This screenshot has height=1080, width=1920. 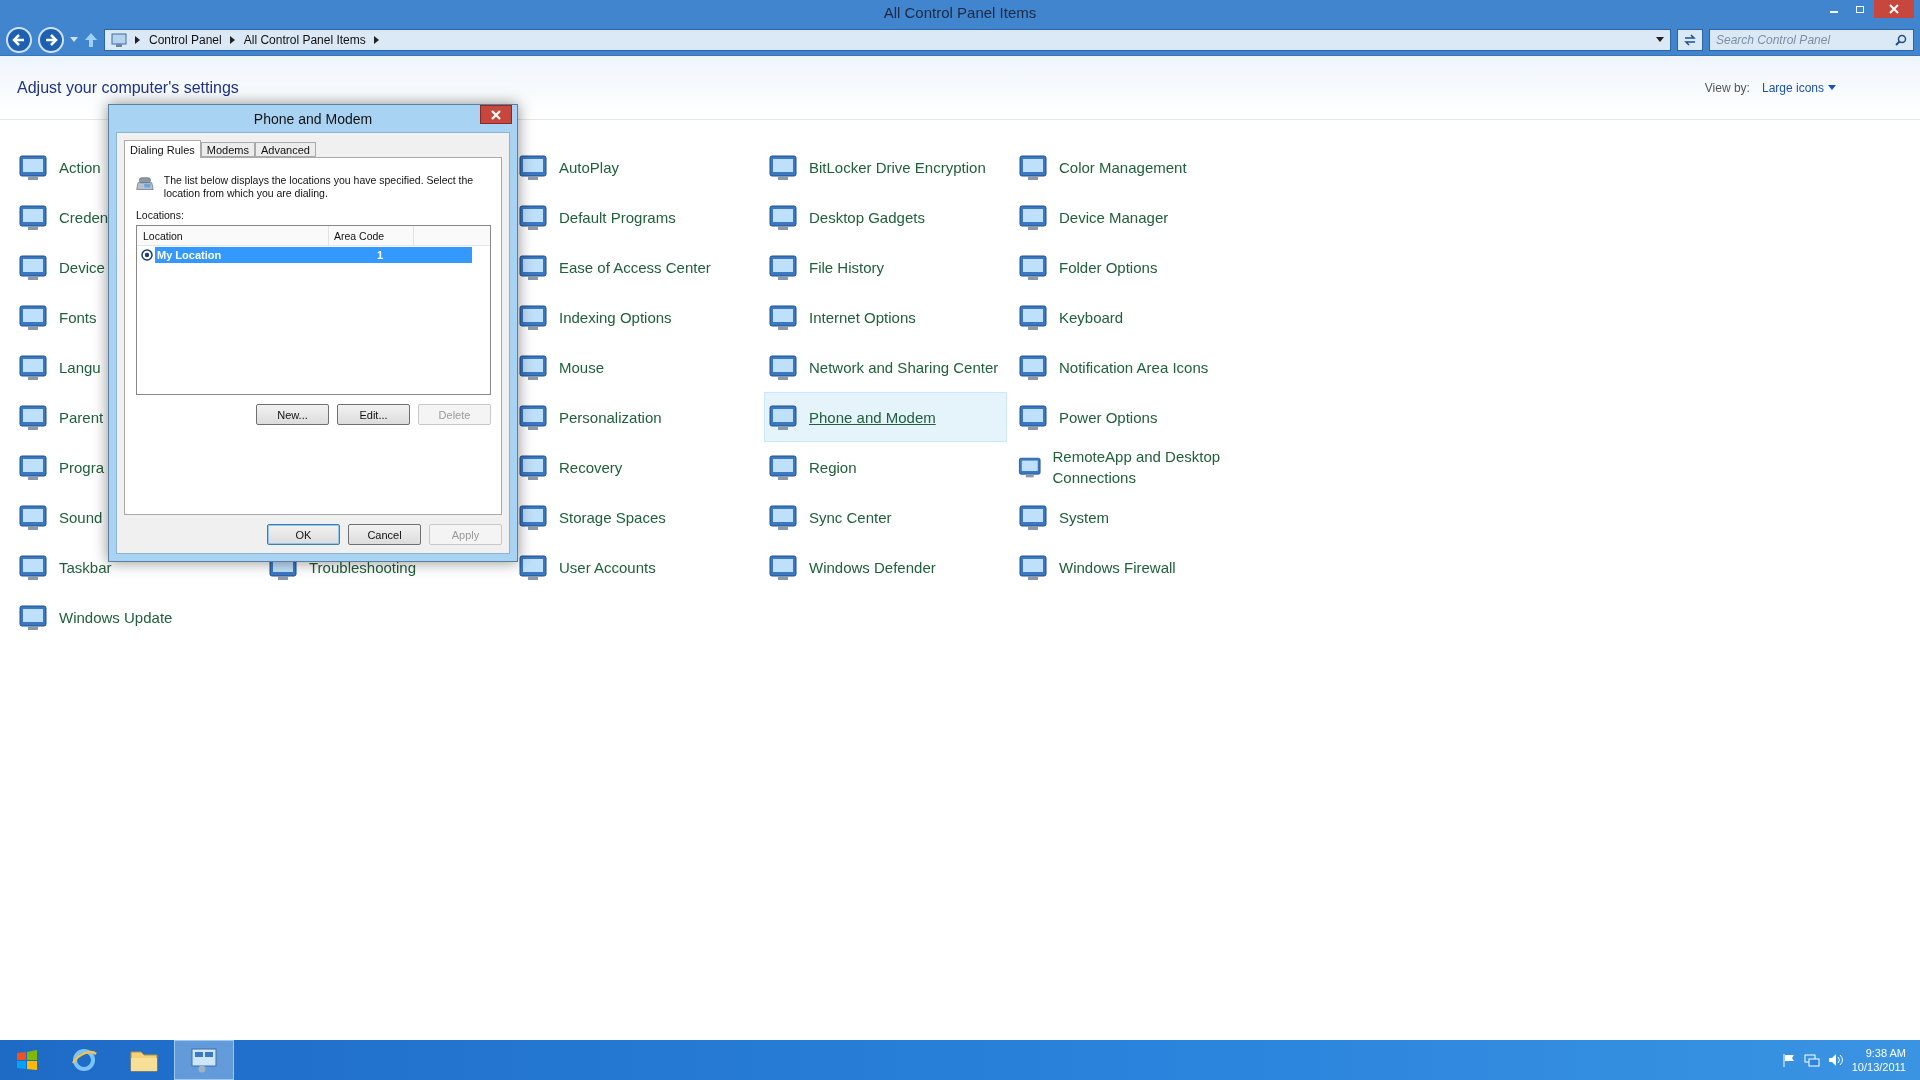 What do you see at coordinates (160, 215) in the screenshot?
I see `locations-label: Locations:` at bounding box center [160, 215].